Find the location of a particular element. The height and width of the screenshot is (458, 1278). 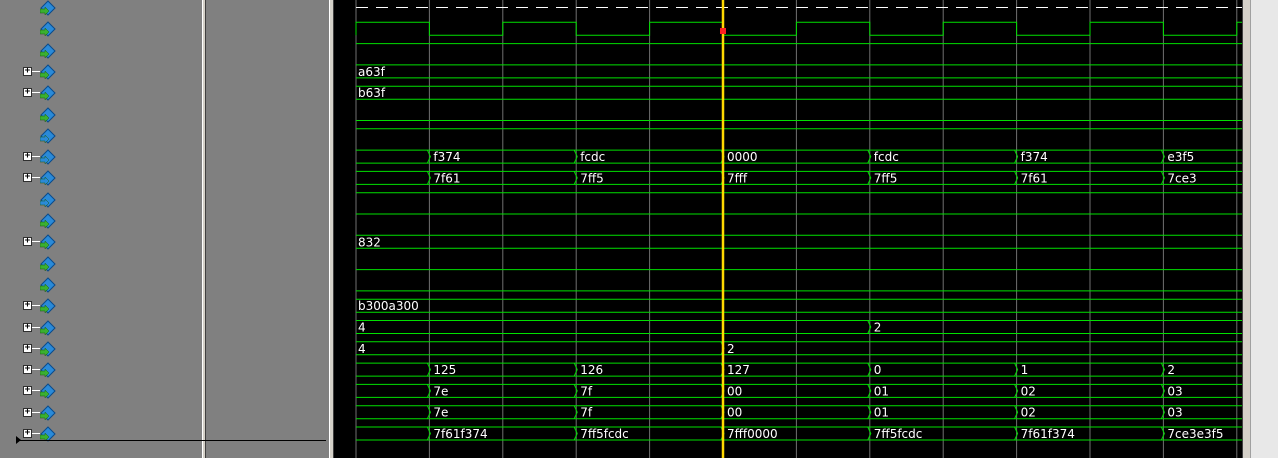

bus-value-label: b63f is located at coordinates (372, 93).